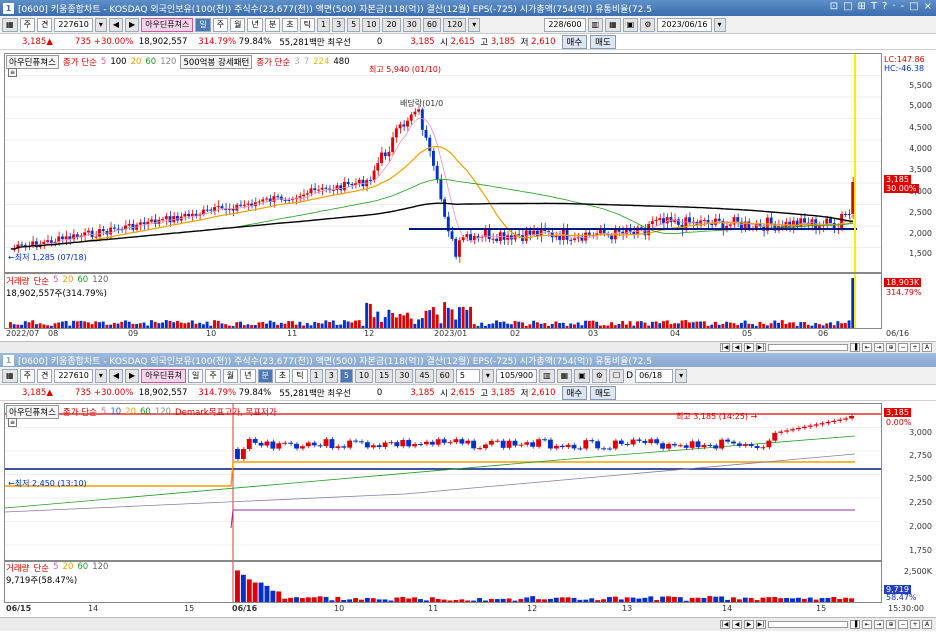  Describe the element at coordinates (265, 375) in the screenshot. I see `bottom-period-minute-button: 분` at that location.